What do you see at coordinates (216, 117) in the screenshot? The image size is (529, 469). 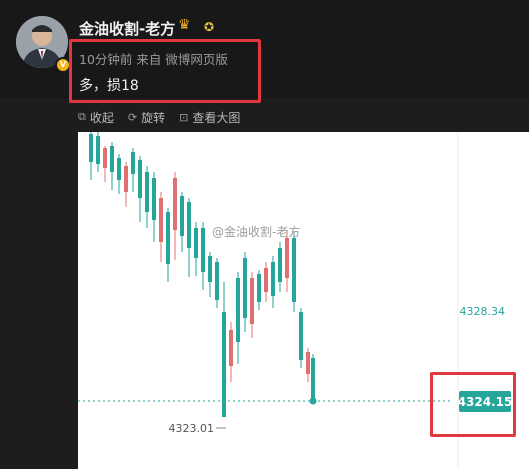 I see `view-large-label: 查看大图` at bounding box center [216, 117].